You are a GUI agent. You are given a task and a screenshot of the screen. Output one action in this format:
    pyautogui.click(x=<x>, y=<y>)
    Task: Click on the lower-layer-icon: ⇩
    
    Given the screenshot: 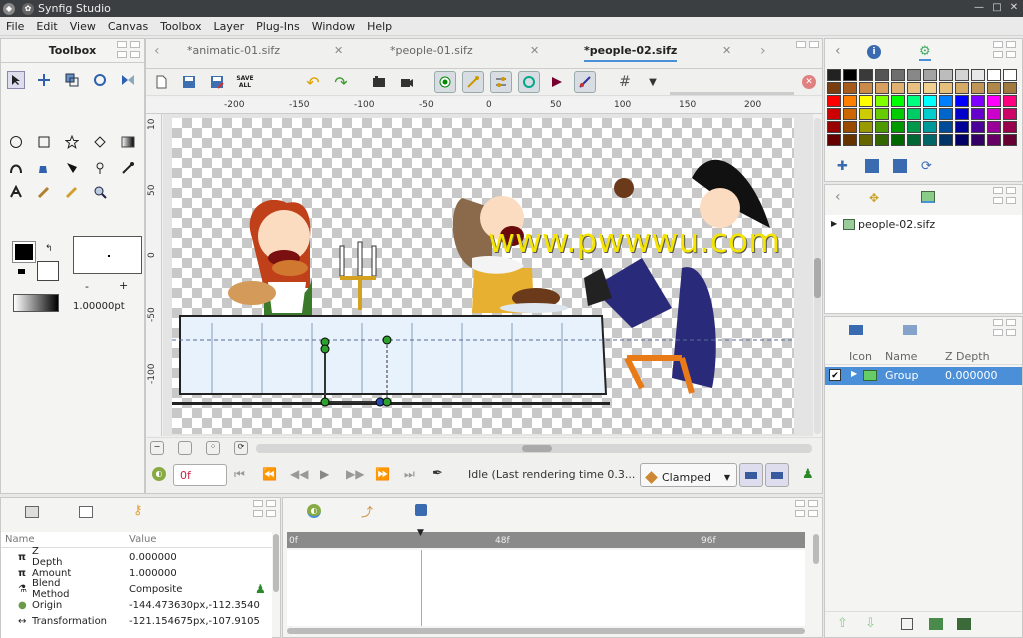 What is the action you would take?
    pyautogui.click(x=870, y=623)
    